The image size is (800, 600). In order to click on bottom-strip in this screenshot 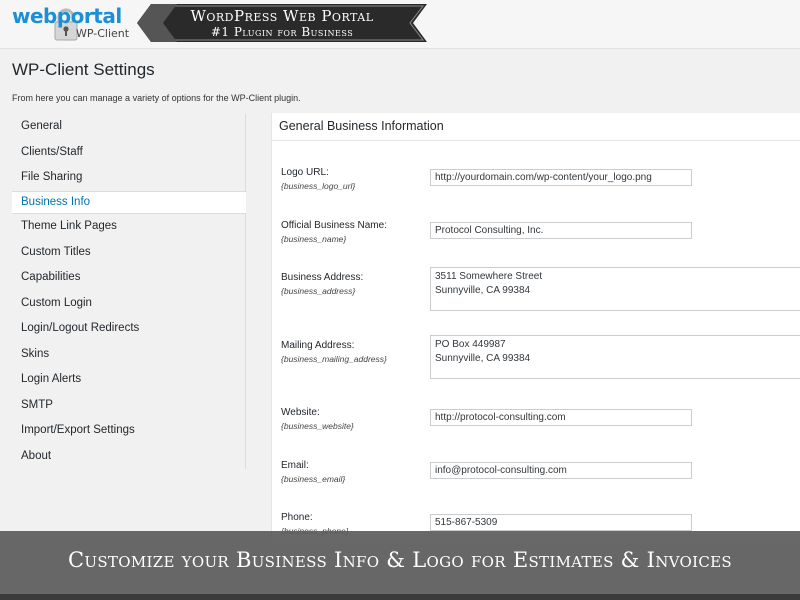, I will do `click(400, 597)`.